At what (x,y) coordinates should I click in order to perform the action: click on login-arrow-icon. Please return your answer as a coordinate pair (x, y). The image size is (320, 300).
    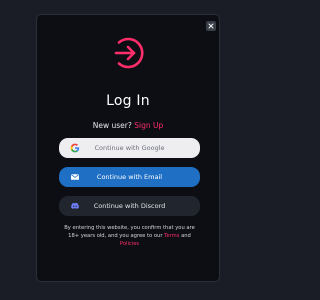
    Looking at the image, I should click on (129, 53).